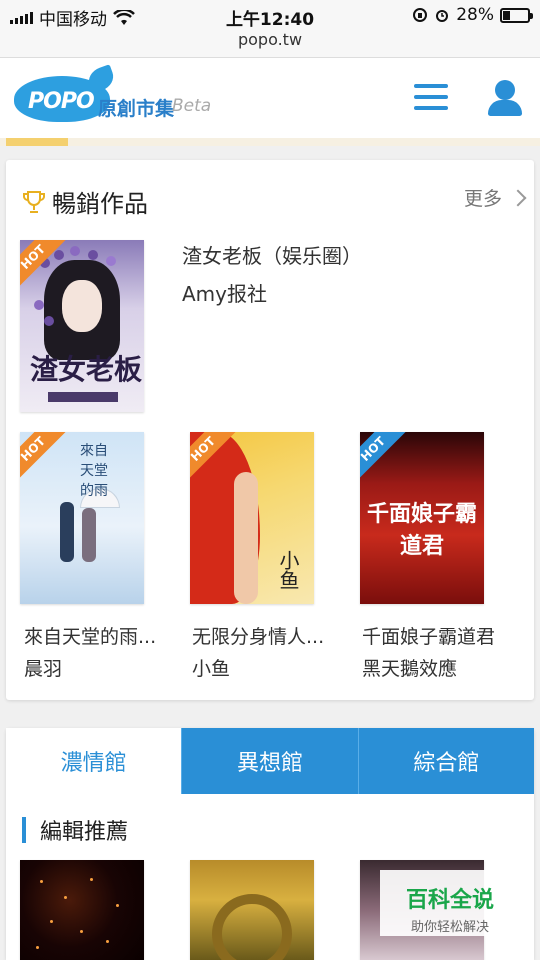 The width and height of the screenshot is (540, 960). I want to click on status-right: 28%, so click(472, 15).